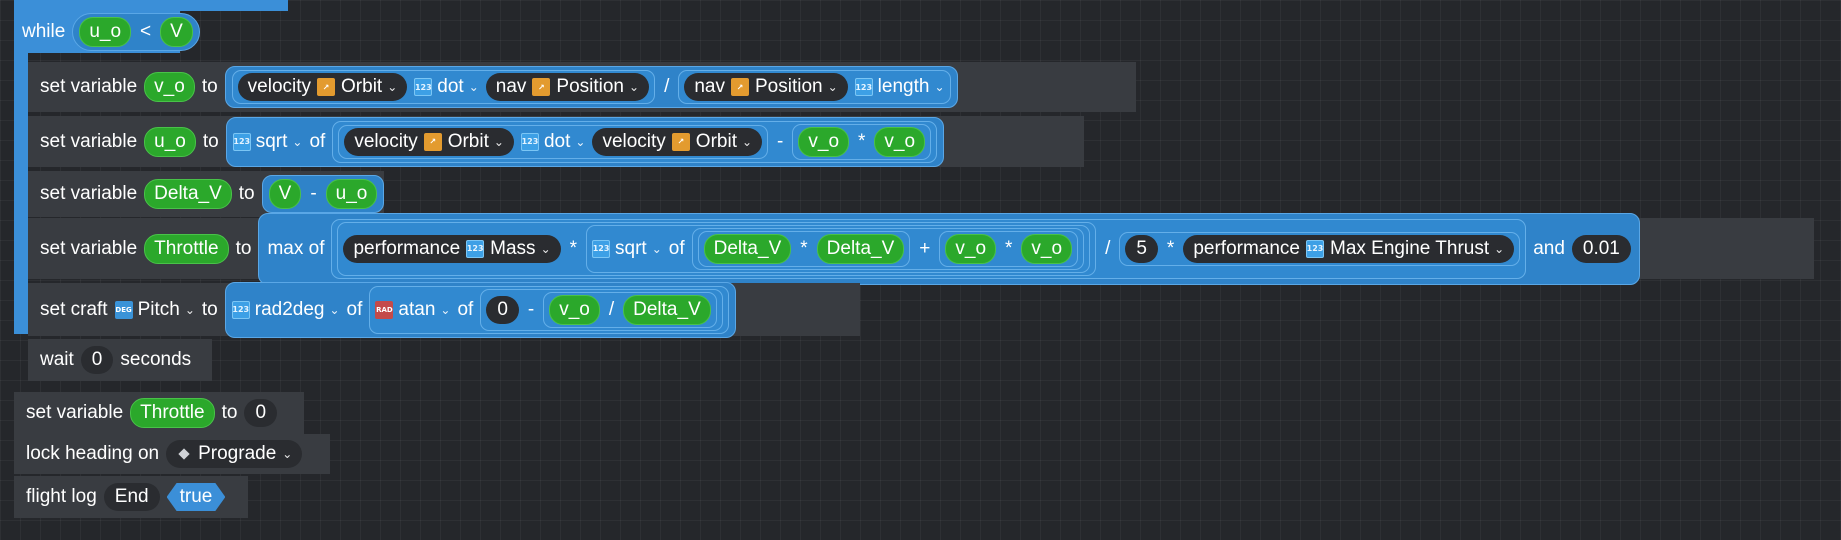 The width and height of the screenshot is (1841, 540). I want to click on lock-heading-label: lock heading on, so click(93, 453).